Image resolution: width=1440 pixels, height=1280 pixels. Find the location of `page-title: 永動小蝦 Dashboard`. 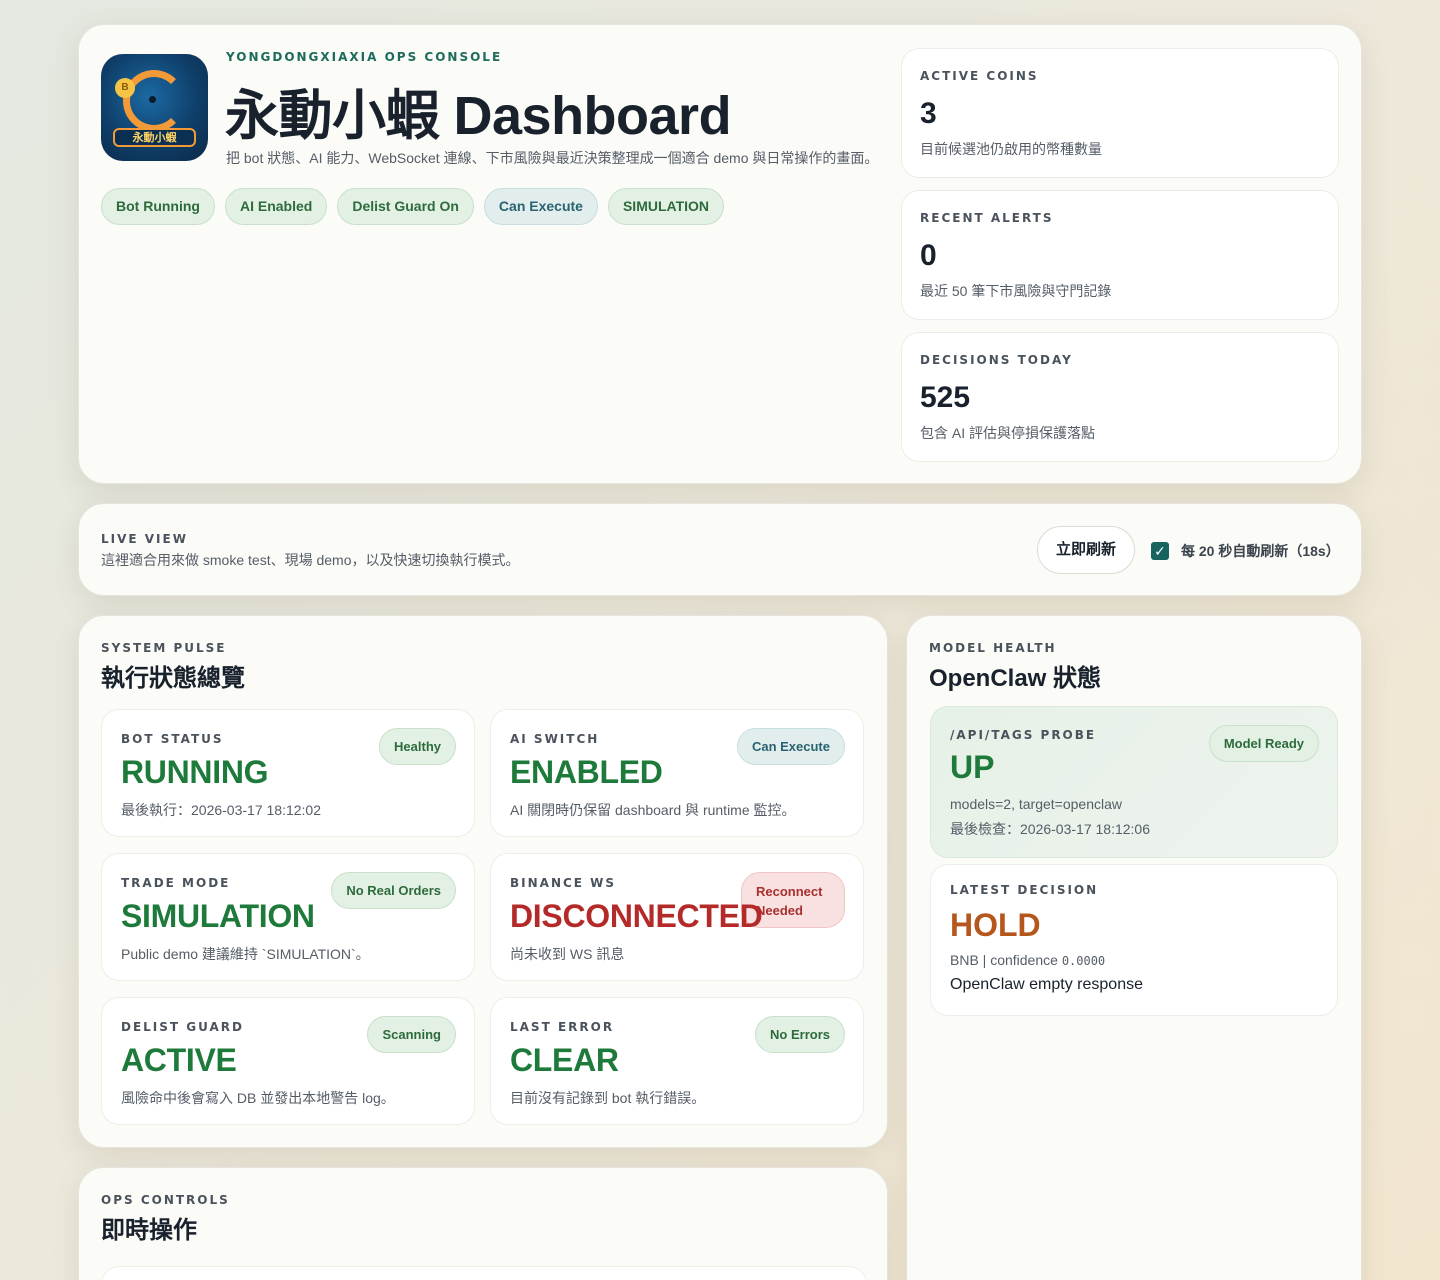

page-title: 永動小蝦 Dashboard is located at coordinates (478, 116).